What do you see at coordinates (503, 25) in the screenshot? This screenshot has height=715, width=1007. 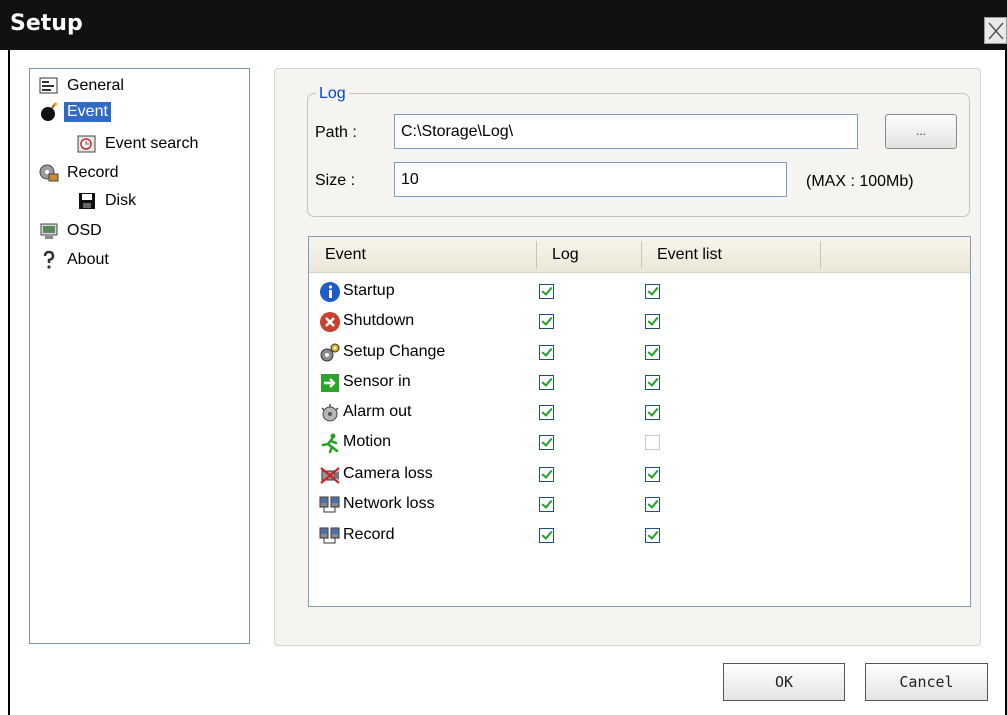 I see `title-bar: Setup` at bounding box center [503, 25].